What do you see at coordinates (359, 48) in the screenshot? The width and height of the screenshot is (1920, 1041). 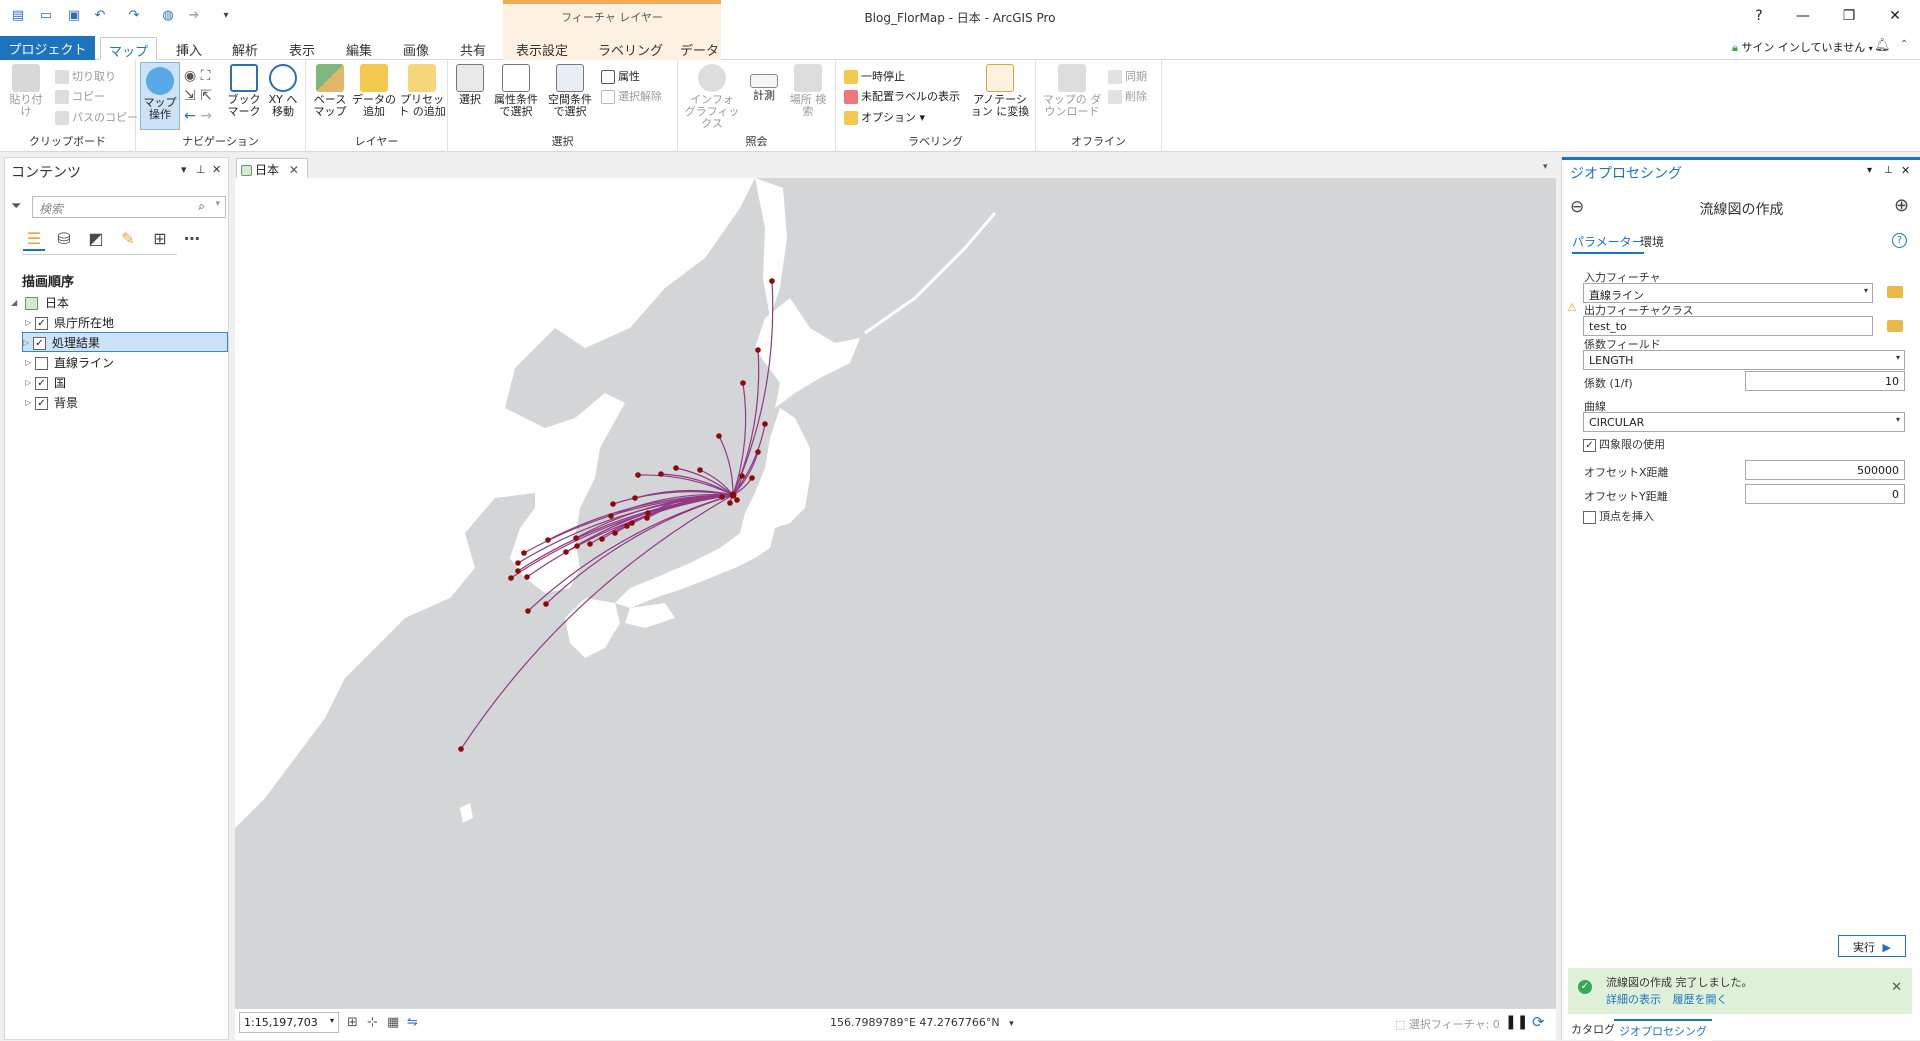 I see `tab-edit: 編集` at bounding box center [359, 48].